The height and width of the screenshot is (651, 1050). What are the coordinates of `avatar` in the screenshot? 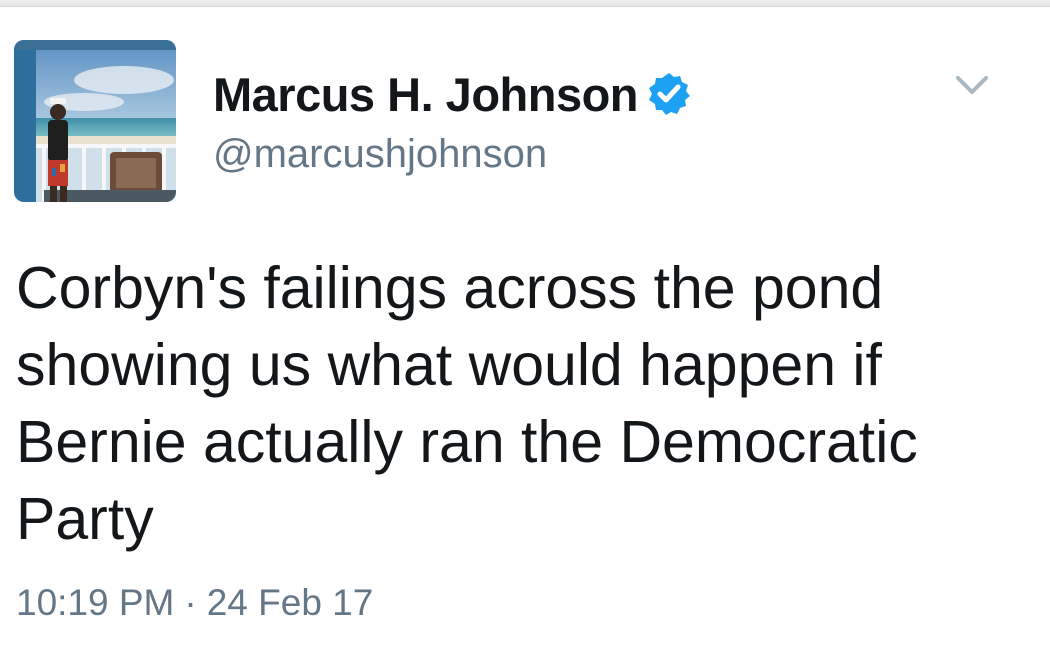 It's located at (95, 121).